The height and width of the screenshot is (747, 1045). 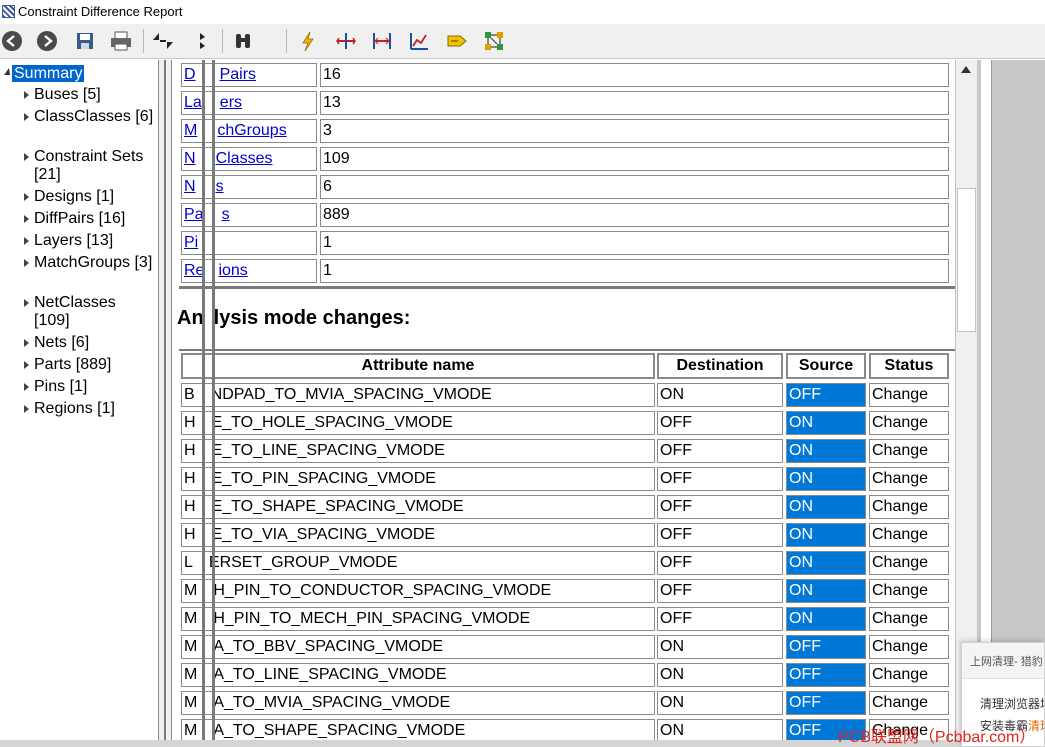 What do you see at coordinates (47, 41) in the screenshot?
I see `forward-arrow-icon` at bounding box center [47, 41].